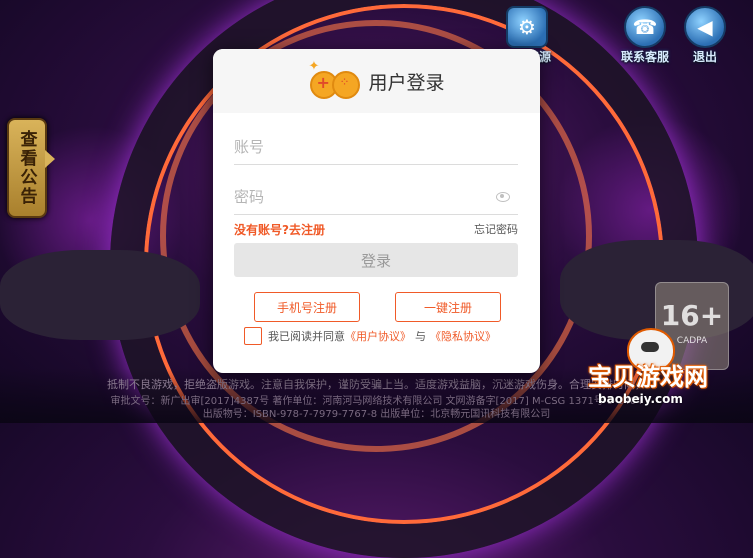 Image resolution: width=753 pixels, height=558 pixels. I want to click on back-arrow-icon: ◀, so click(705, 27).